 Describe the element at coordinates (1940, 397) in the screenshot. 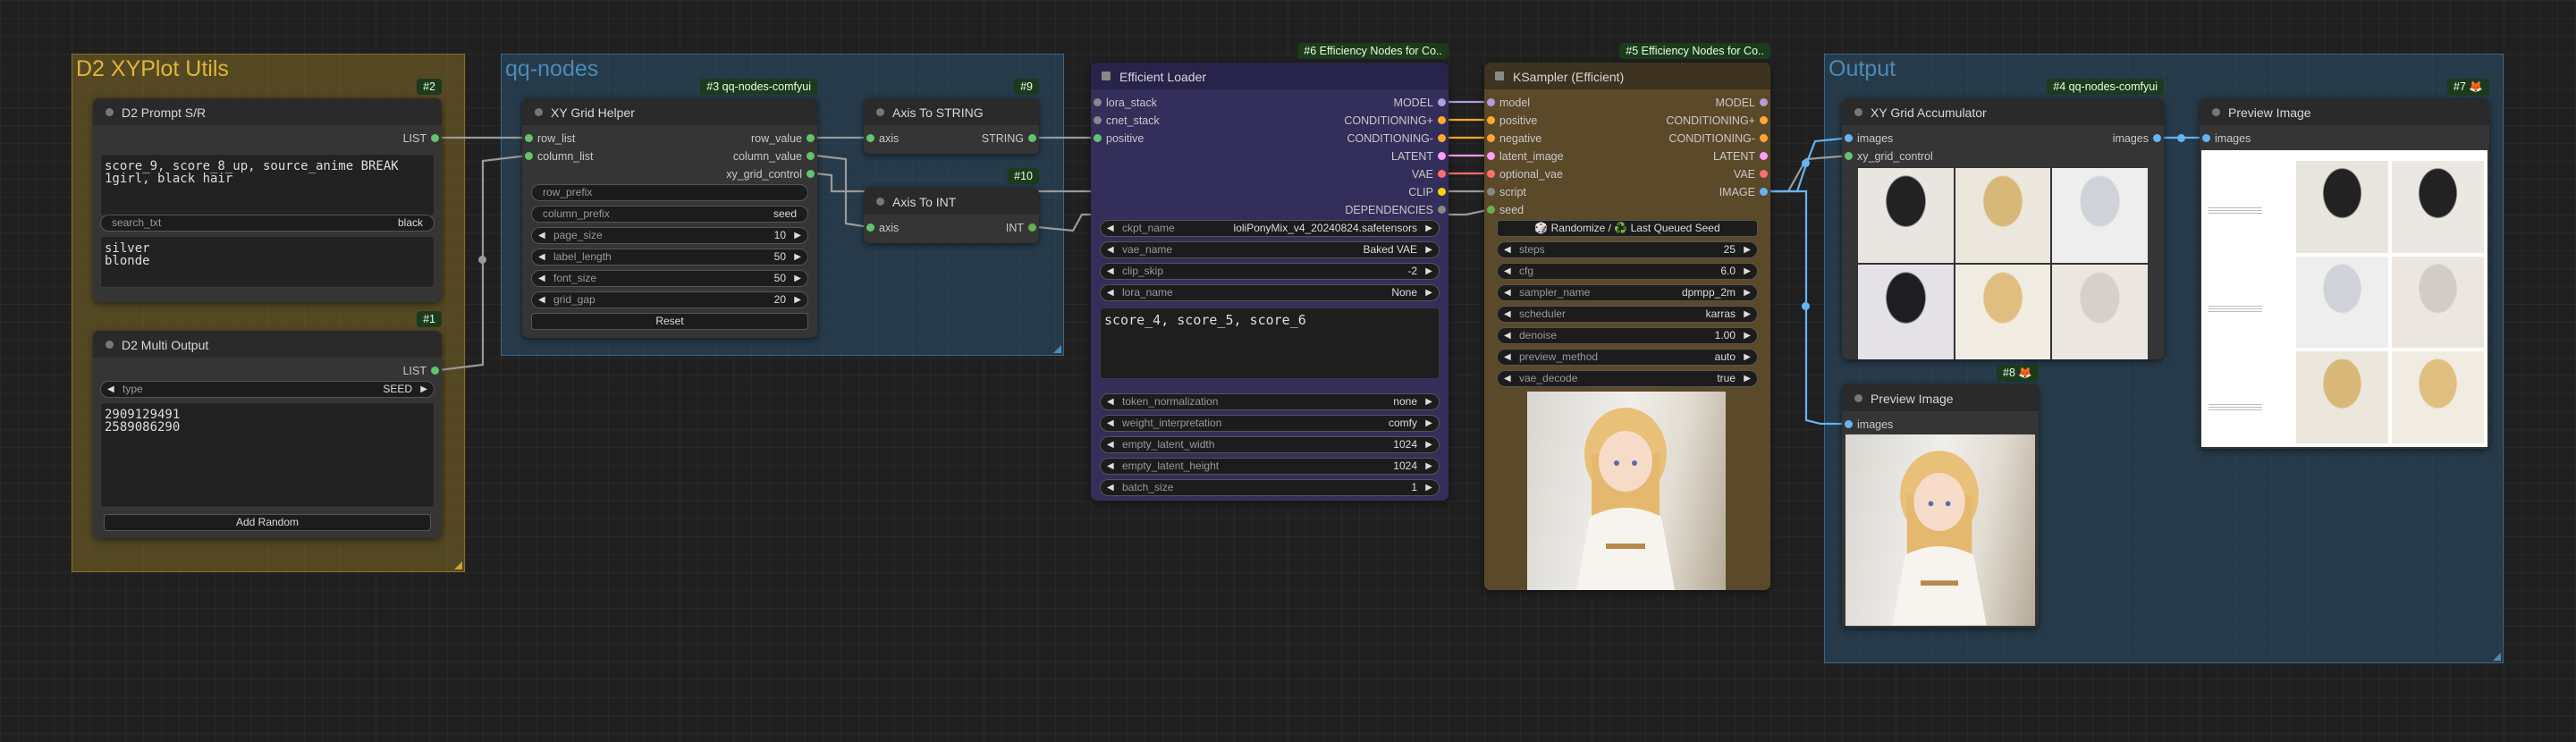

I see `node-header: Preview Image` at that location.